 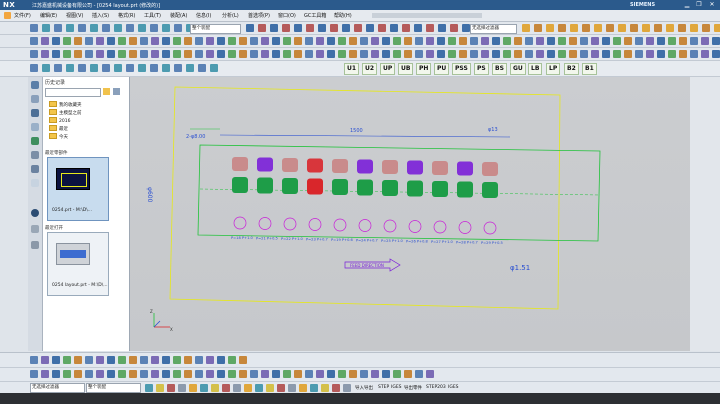 What do you see at coordinates (58, 137) in the screenshot?
I see `tree-item: 今天` at bounding box center [58, 137].